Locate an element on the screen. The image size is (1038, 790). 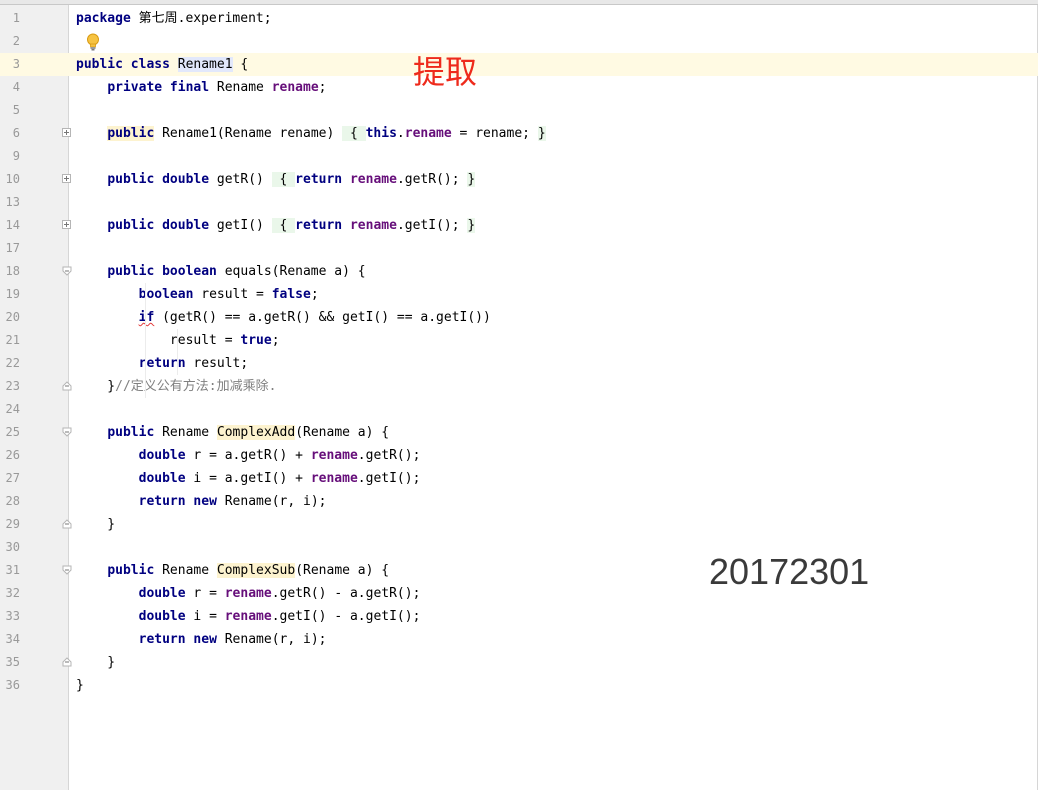
code-text: double r = a.getR() + rename.getR(); is located at coordinates (248, 455).